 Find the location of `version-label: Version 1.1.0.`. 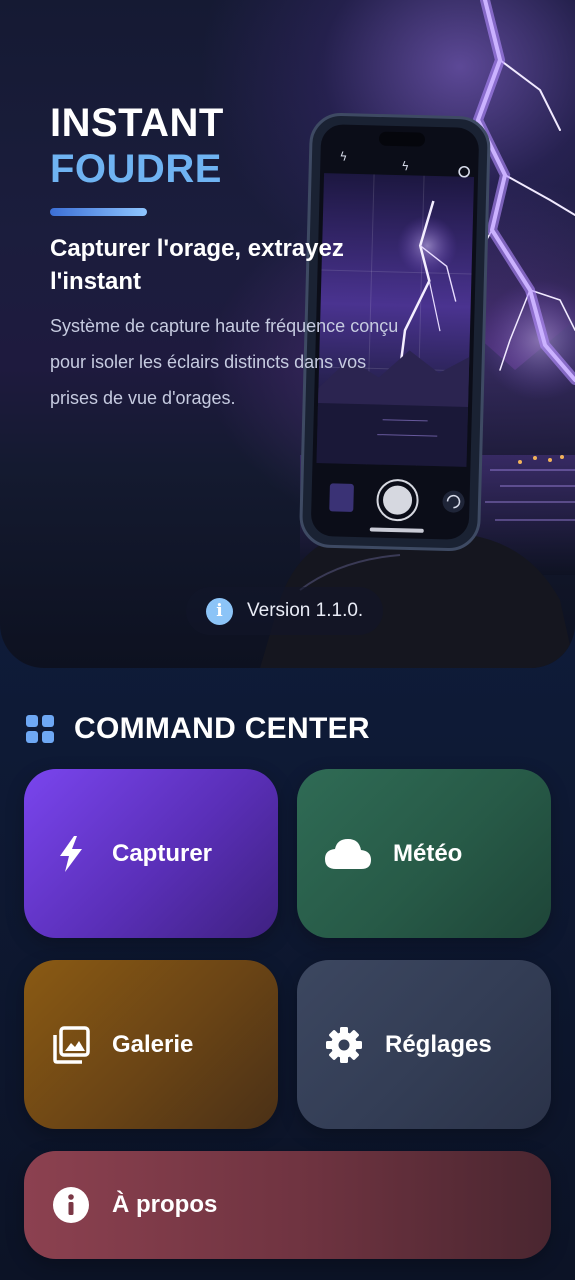

version-label: Version 1.1.0. is located at coordinates (305, 610).